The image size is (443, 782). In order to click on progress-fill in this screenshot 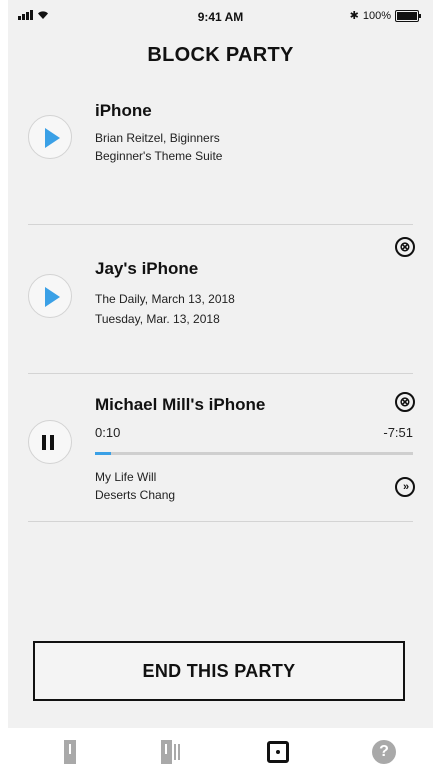, I will do `click(103, 453)`.